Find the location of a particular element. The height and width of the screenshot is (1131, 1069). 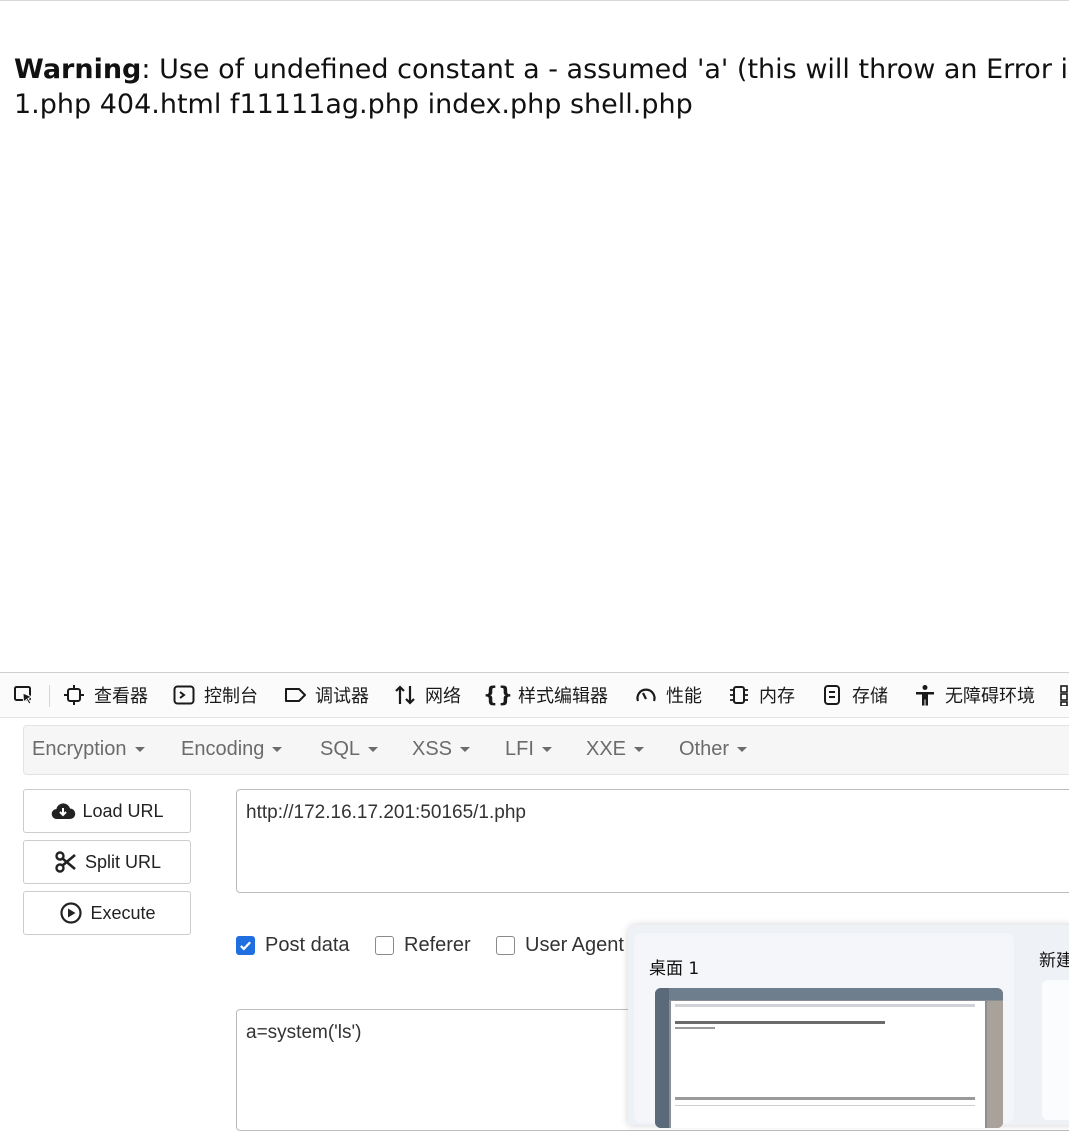

storage-icon is located at coordinates (832, 695).